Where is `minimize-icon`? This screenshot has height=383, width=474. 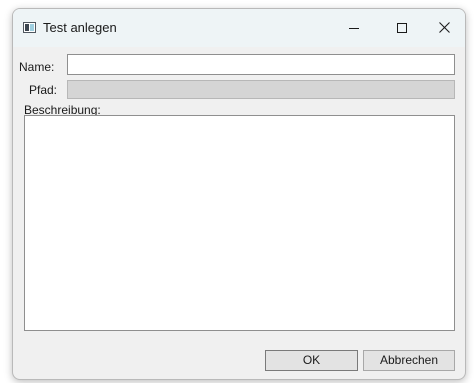
minimize-icon is located at coordinates (354, 28).